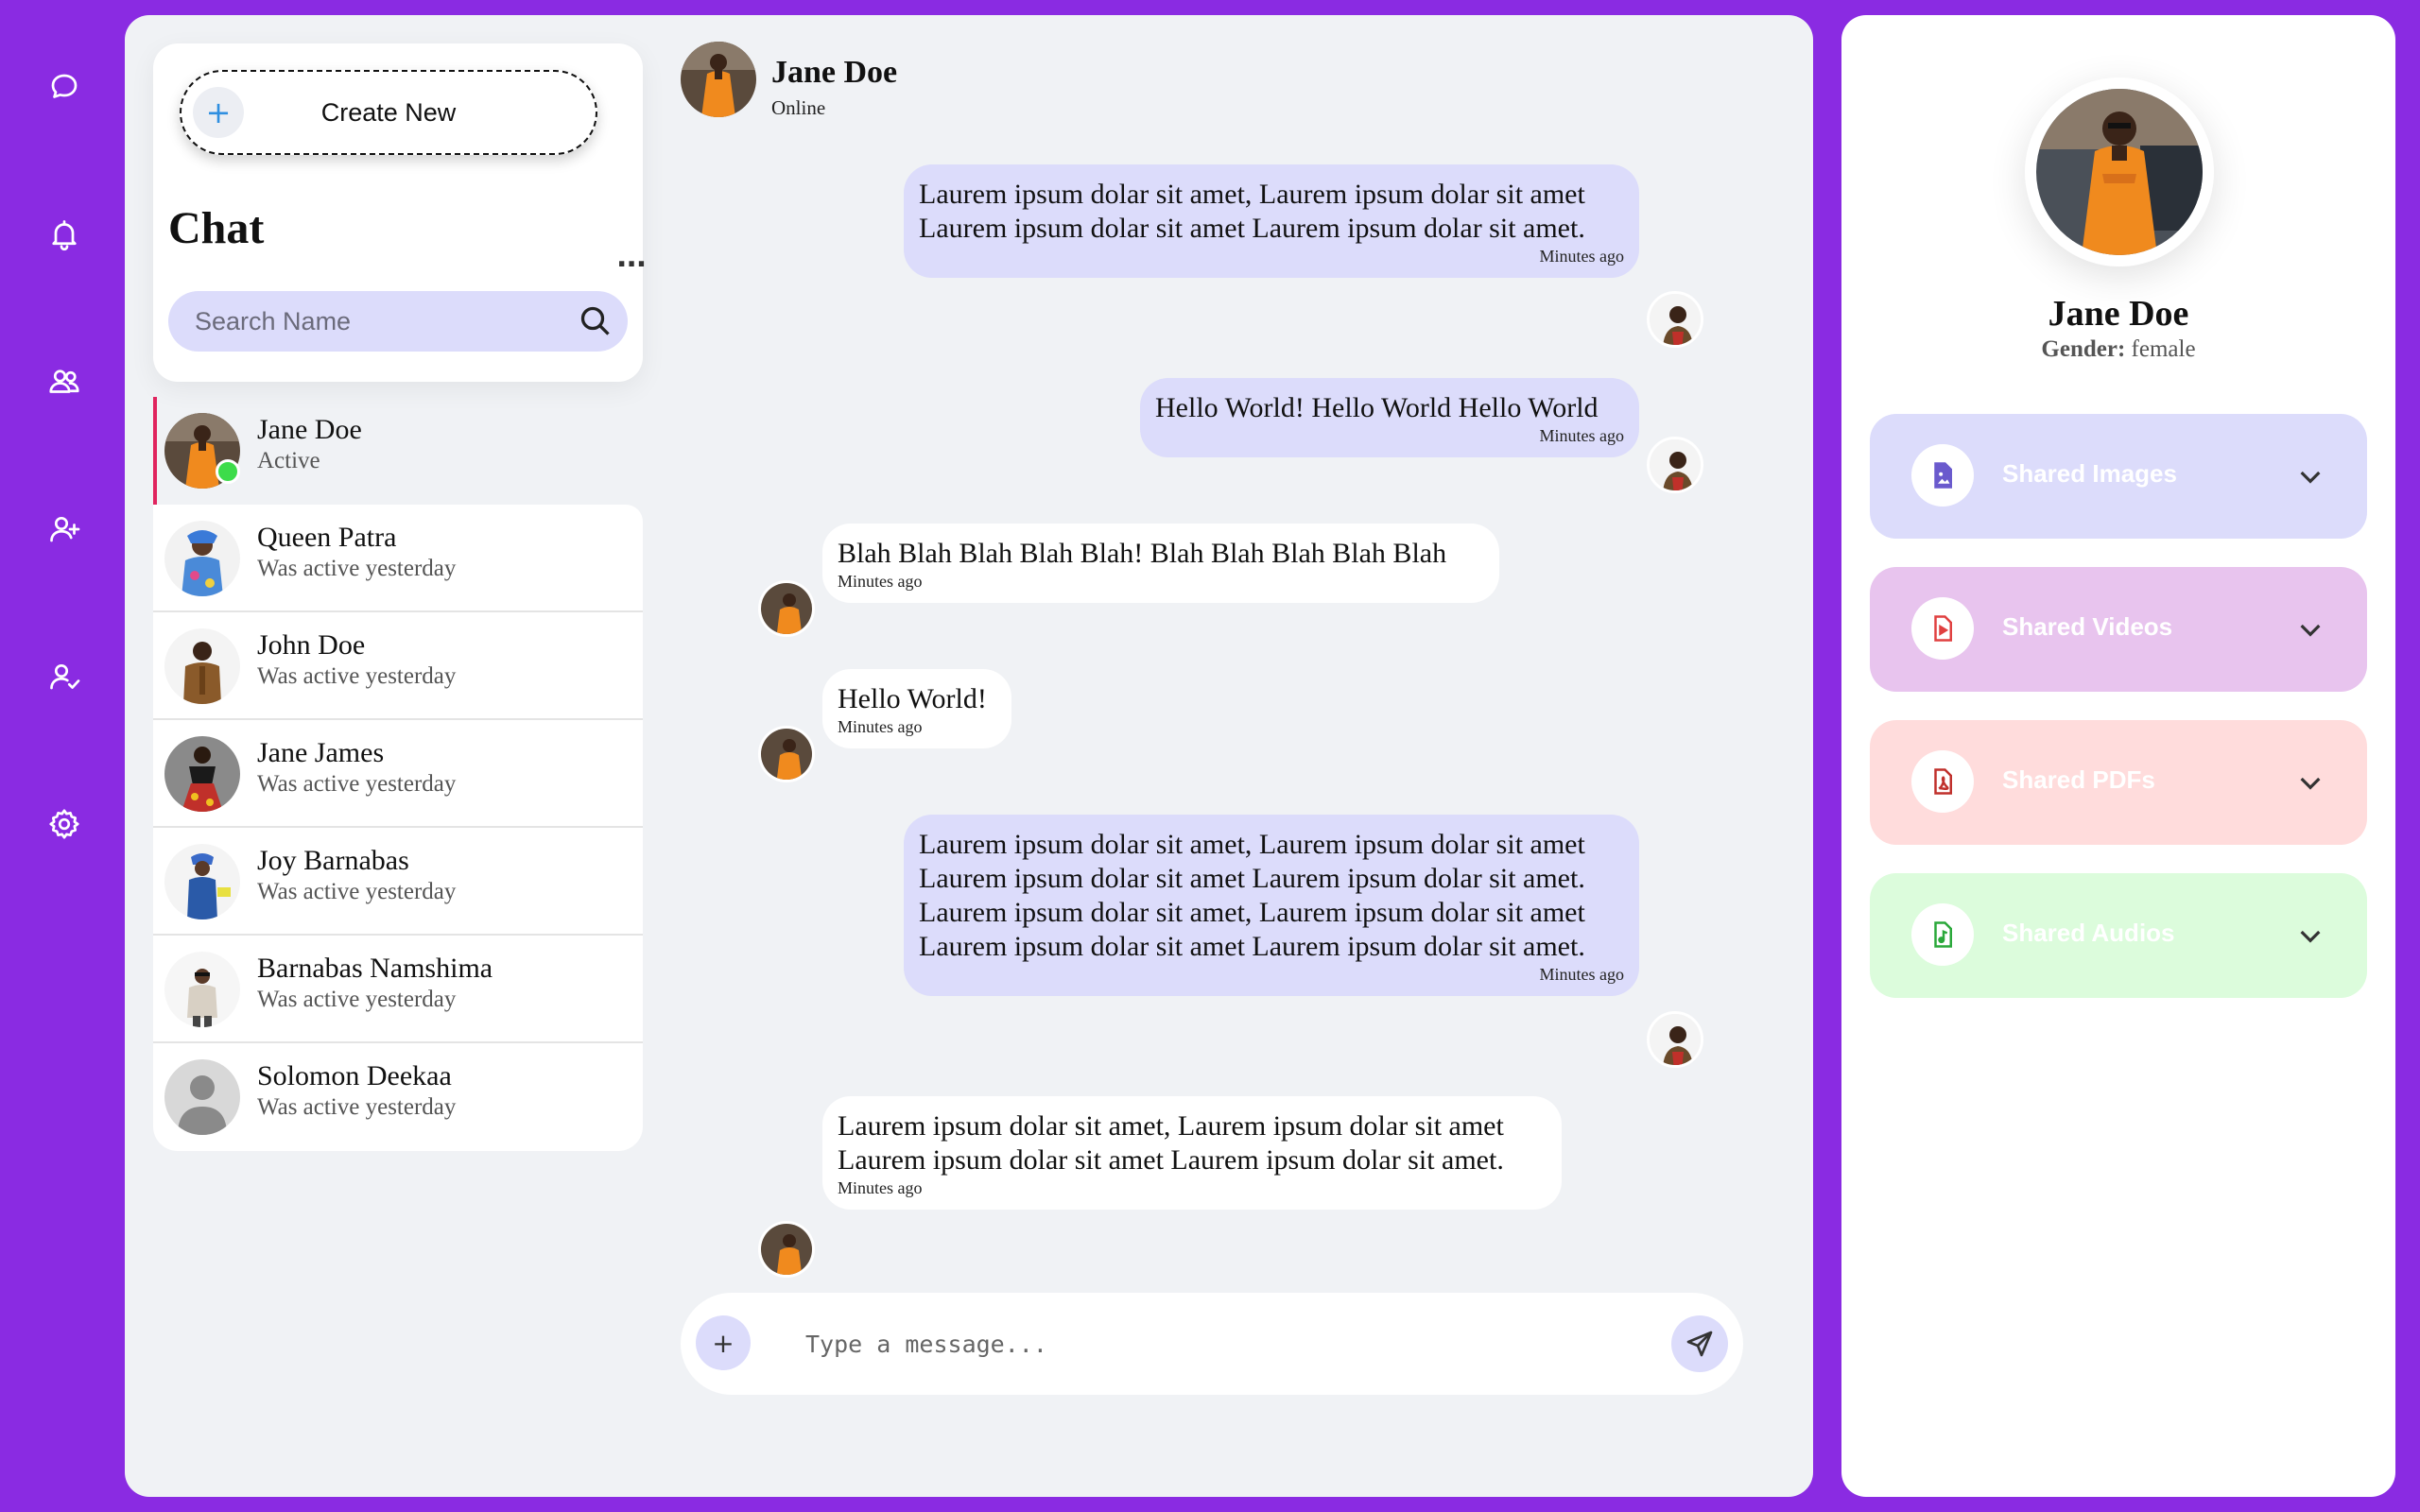  What do you see at coordinates (64, 824) in the screenshot?
I see `gear-icon` at bounding box center [64, 824].